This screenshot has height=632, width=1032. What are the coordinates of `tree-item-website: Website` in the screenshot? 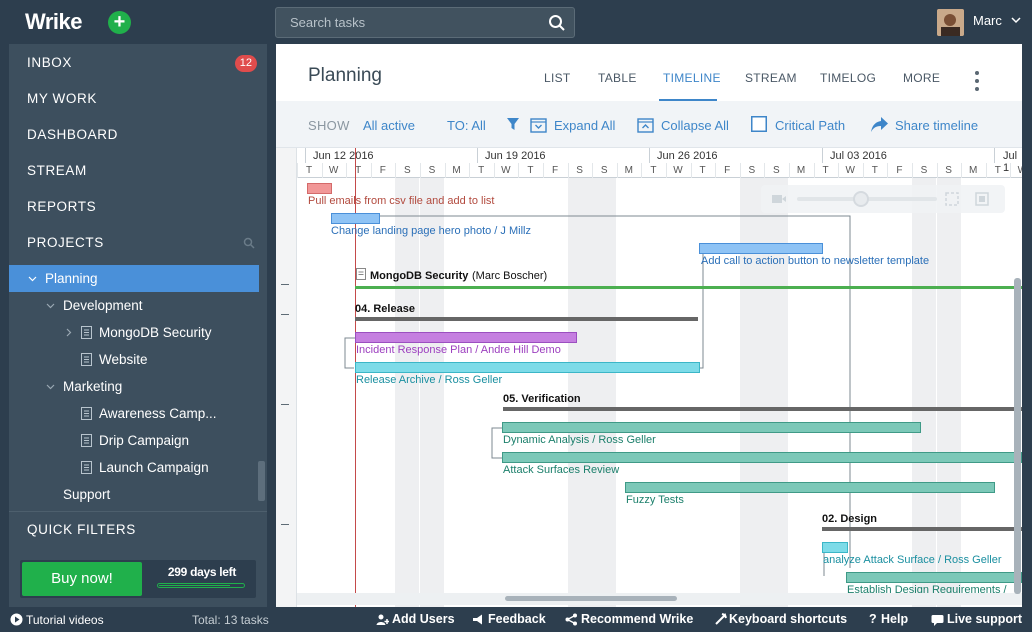 It's located at (134, 359).